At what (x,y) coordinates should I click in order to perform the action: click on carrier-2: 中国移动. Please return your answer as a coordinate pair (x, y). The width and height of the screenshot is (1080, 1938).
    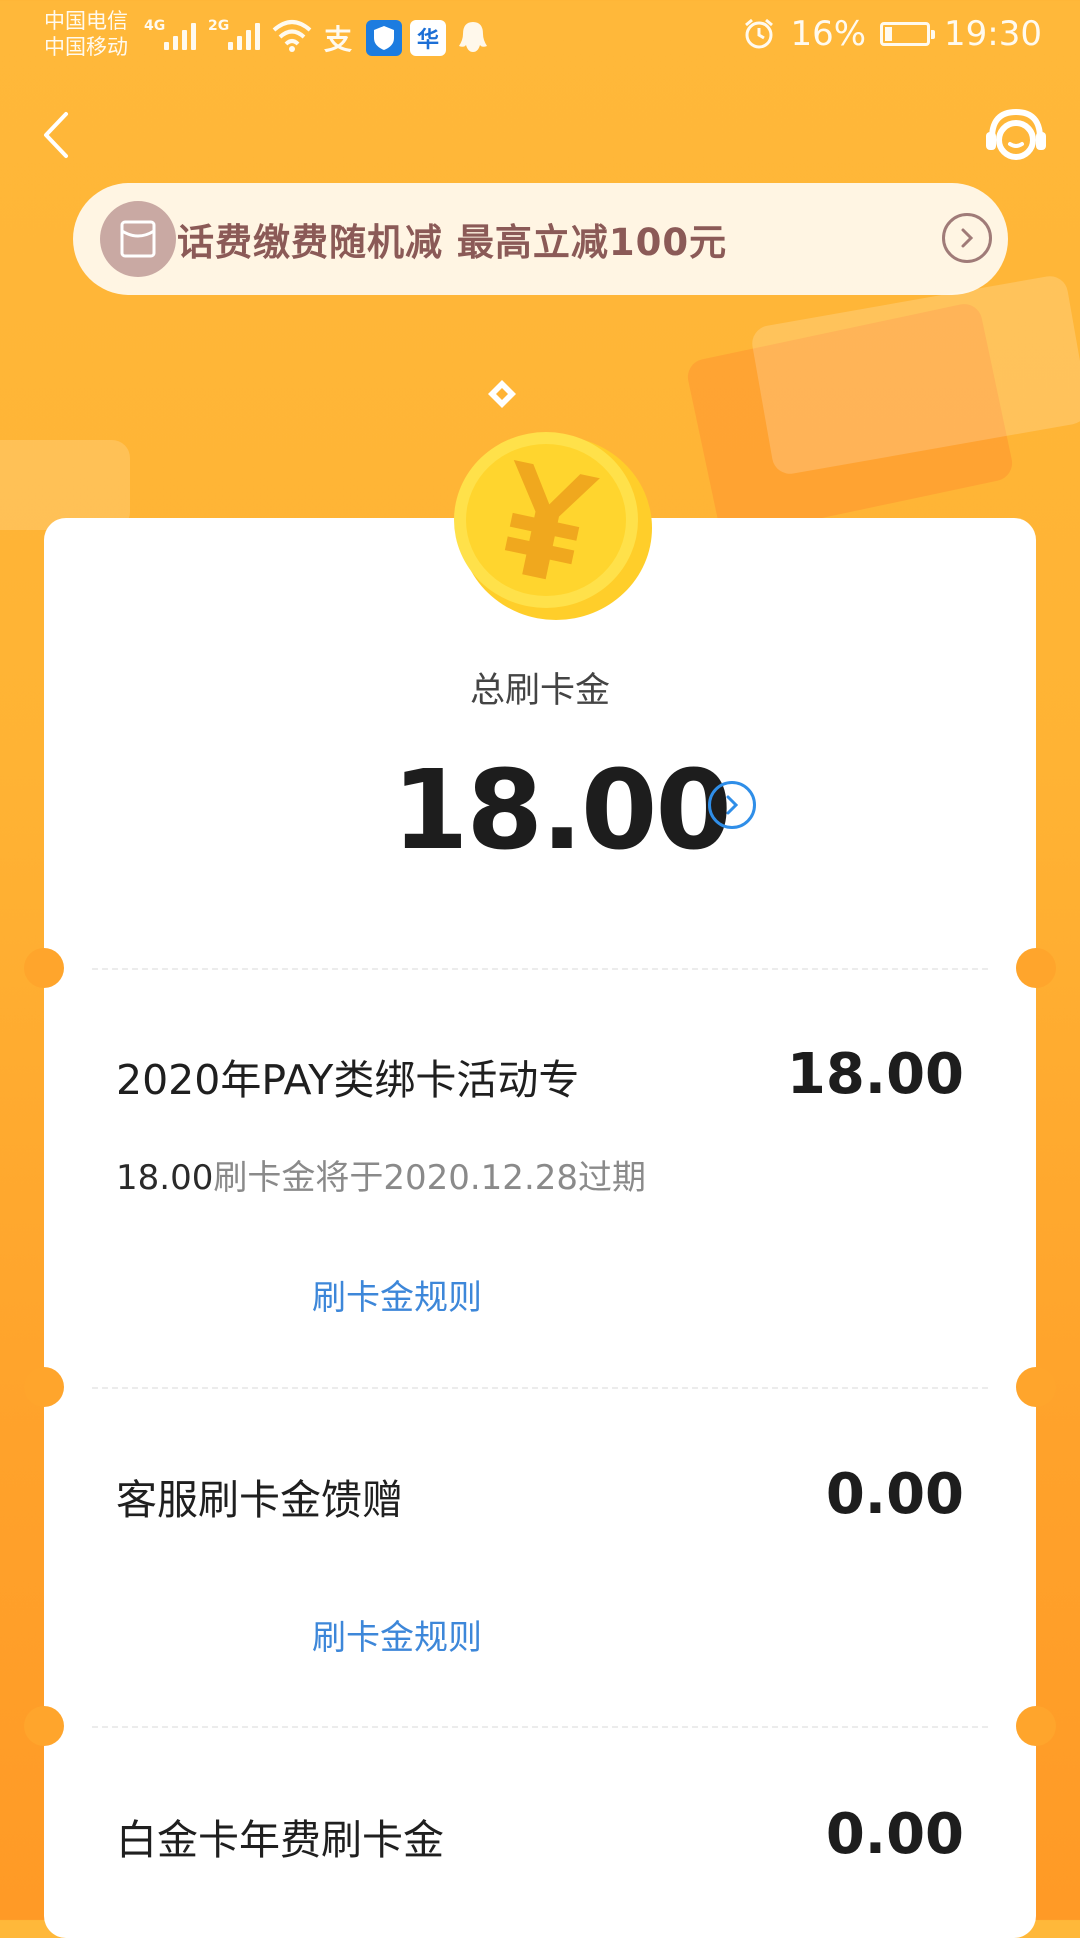
    Looking at the image, I should click on (86, 47).